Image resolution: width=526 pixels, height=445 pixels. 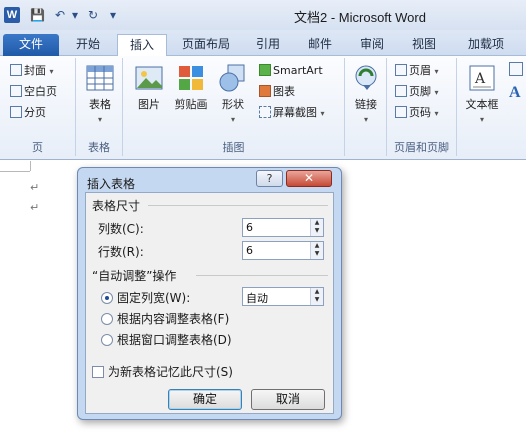 I want to click on picture-icon, so click(x=149, y=78).